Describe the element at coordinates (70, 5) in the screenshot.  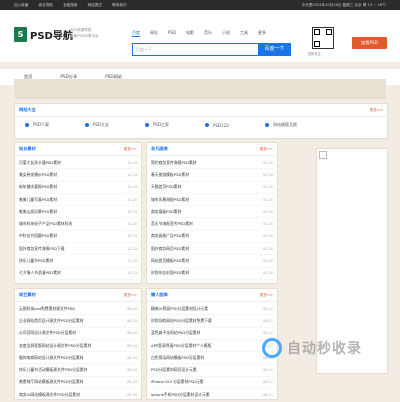
I see `top-link-search: 全能搜索` at that location.